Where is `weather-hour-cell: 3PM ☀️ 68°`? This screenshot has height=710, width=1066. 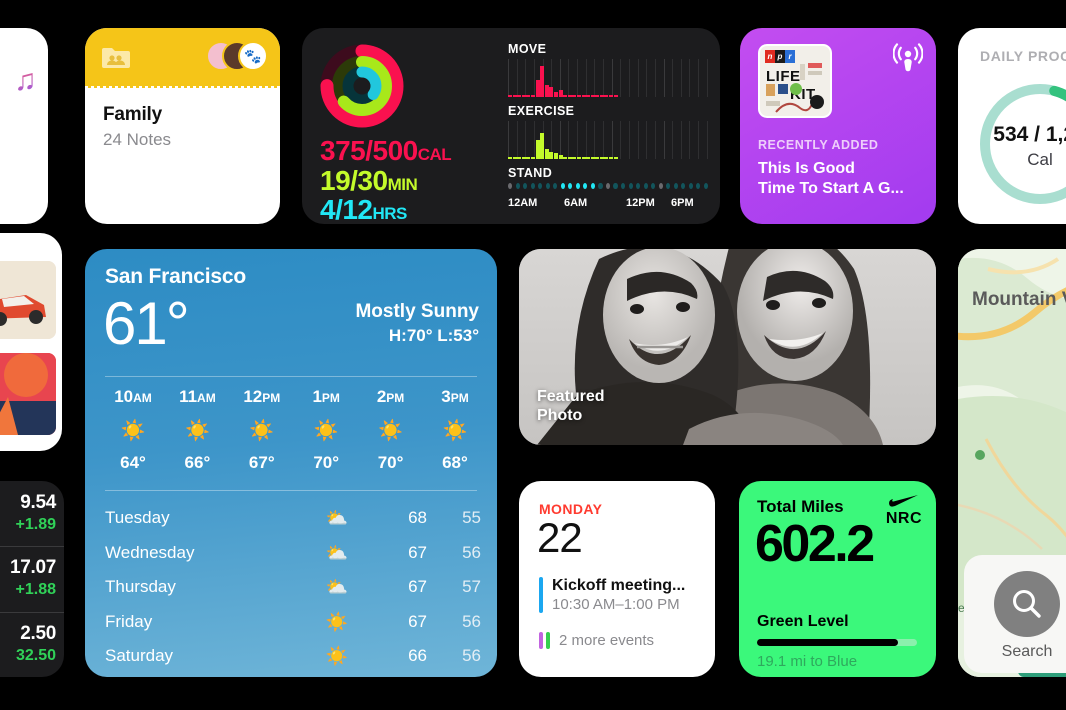 weather-hour-cell: 3PM ☀️ 68° is located at coordinates (455, 430).